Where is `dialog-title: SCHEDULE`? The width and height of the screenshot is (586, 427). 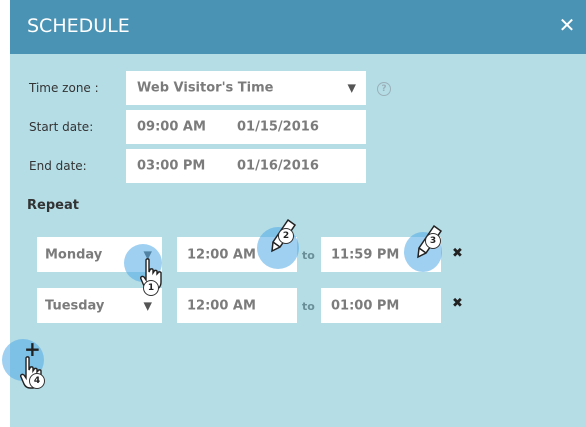
dialog-title: SCHEDULE is located at coordinates (78, 26).